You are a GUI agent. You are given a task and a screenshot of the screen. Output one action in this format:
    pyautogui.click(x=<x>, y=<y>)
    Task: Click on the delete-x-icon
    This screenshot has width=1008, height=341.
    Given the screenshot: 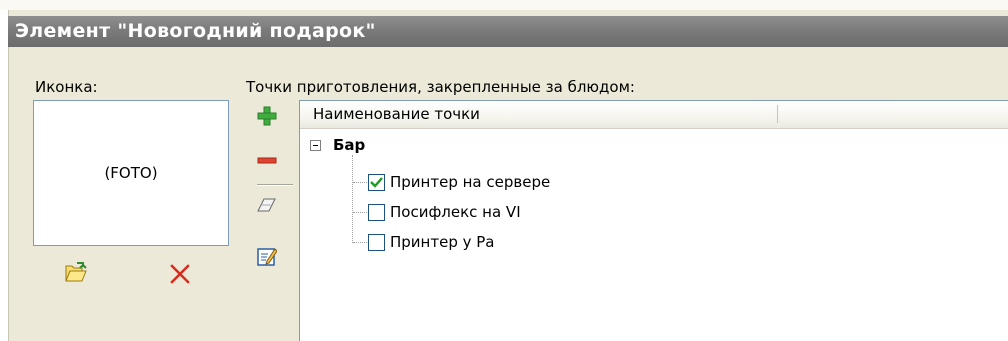 What is the action you would take?
    pyautogui.click(x=180, y=274)
    